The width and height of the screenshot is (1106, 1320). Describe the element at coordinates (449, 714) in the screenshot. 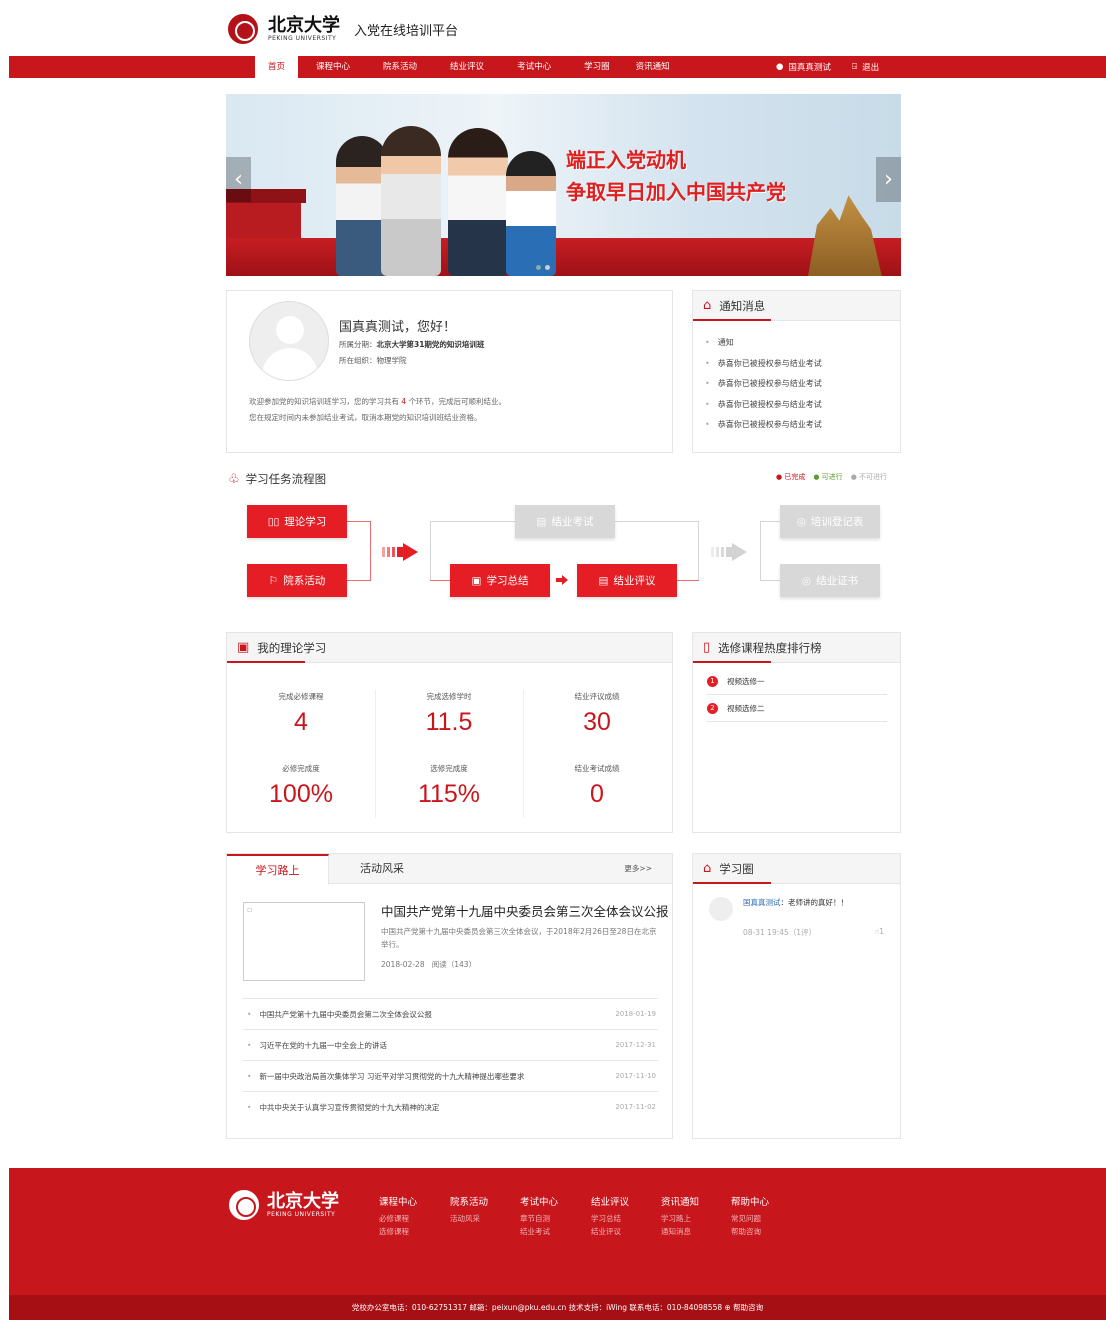

I see `stat-elective-hours: 完成选修学时 11.5` at that location.